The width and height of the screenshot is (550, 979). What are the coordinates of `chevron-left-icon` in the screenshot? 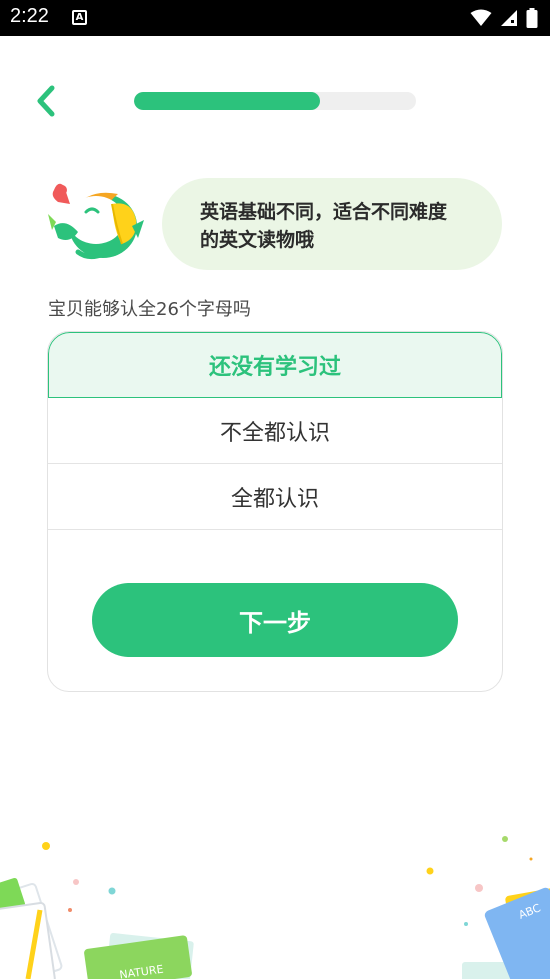 It's located at (46, 101).